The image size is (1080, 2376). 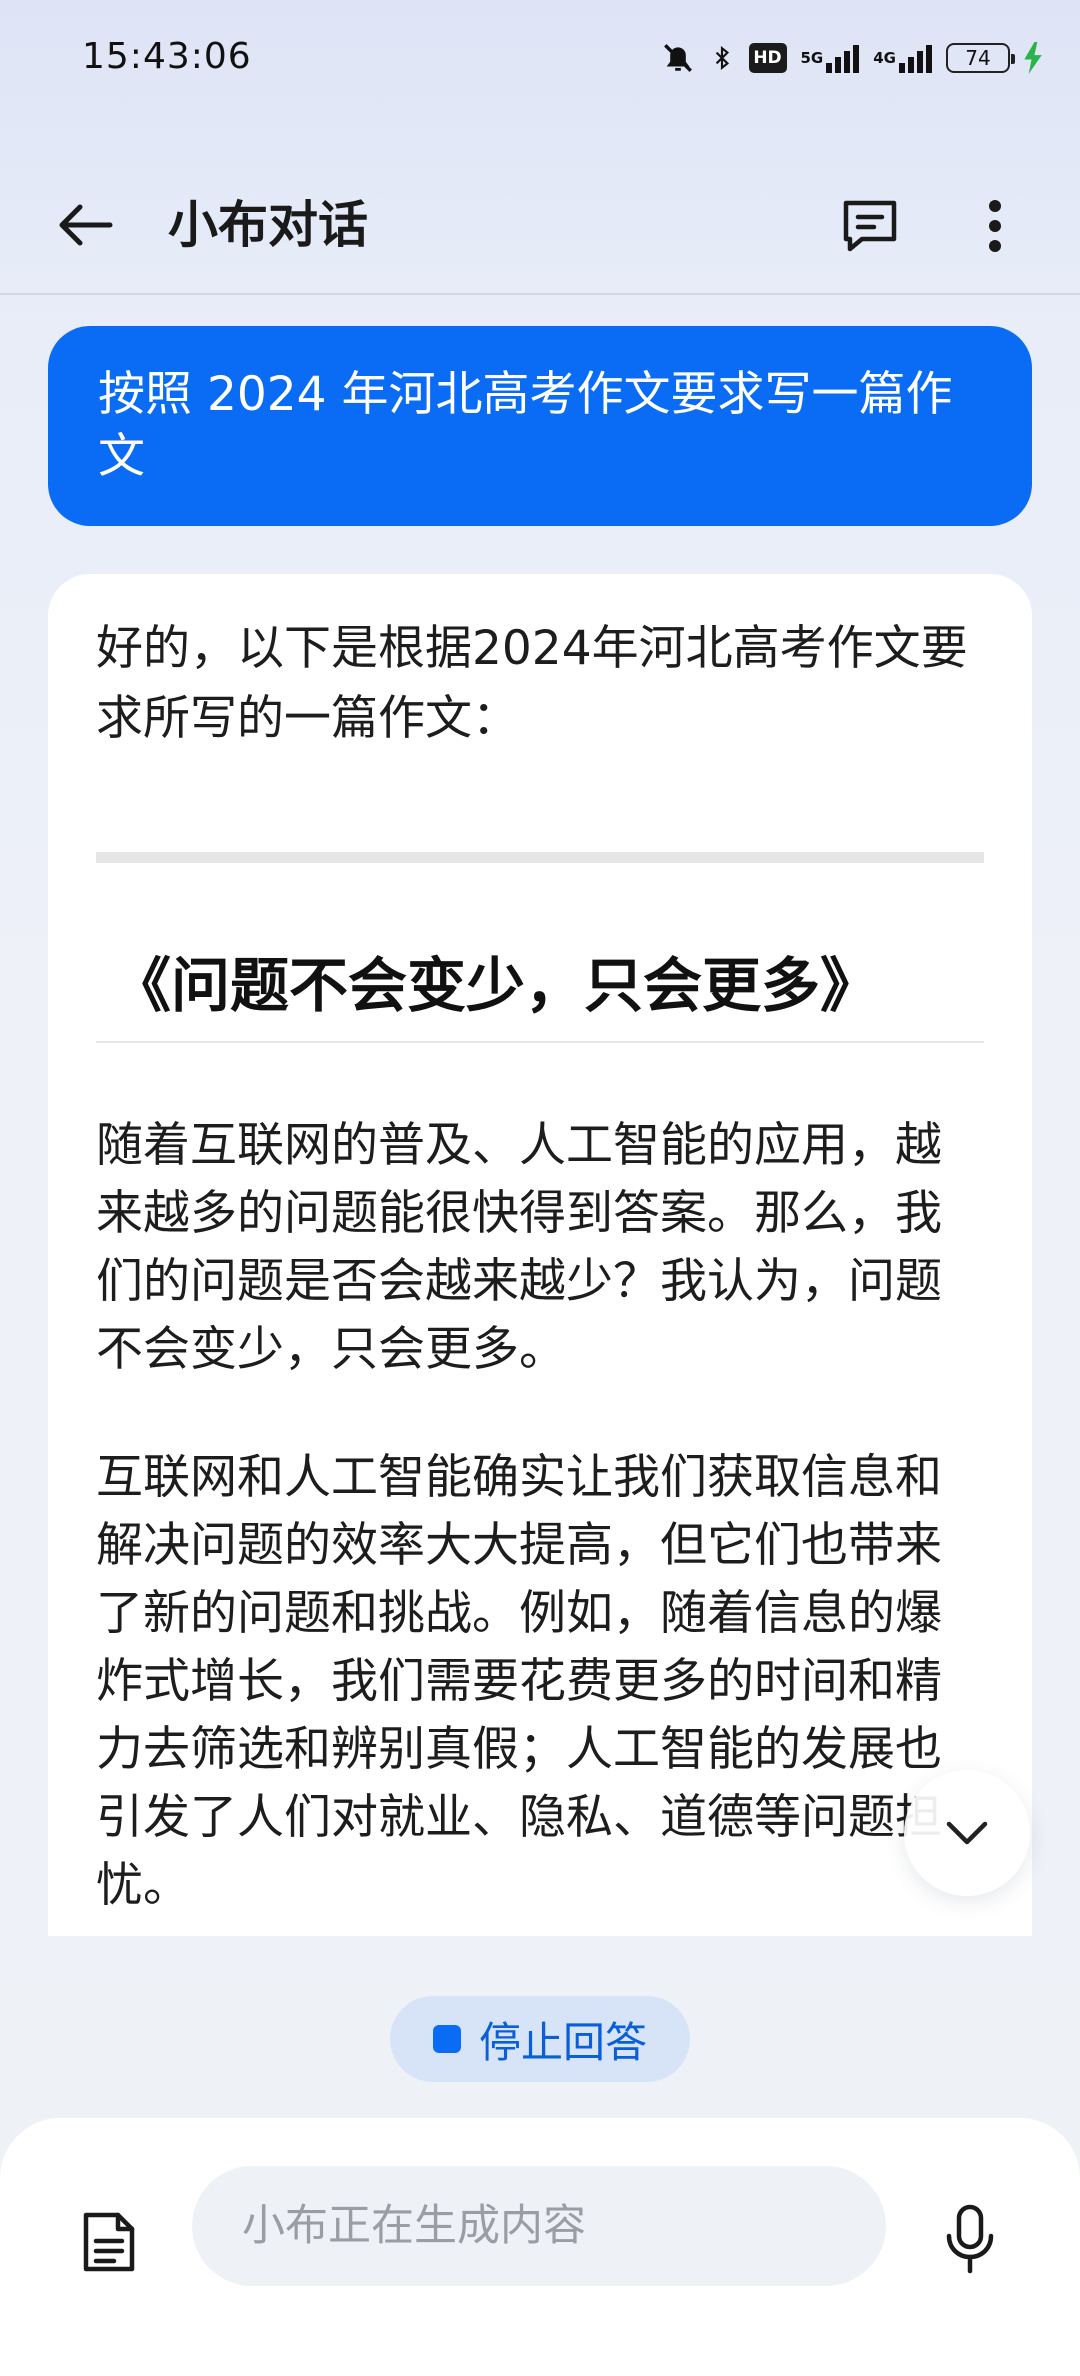 What do you see at coordinates (540, 60) in the screenshot?
I see `status-bar: 15:43:06 HD 5G 4G 74` at bounding box center [540, 60].